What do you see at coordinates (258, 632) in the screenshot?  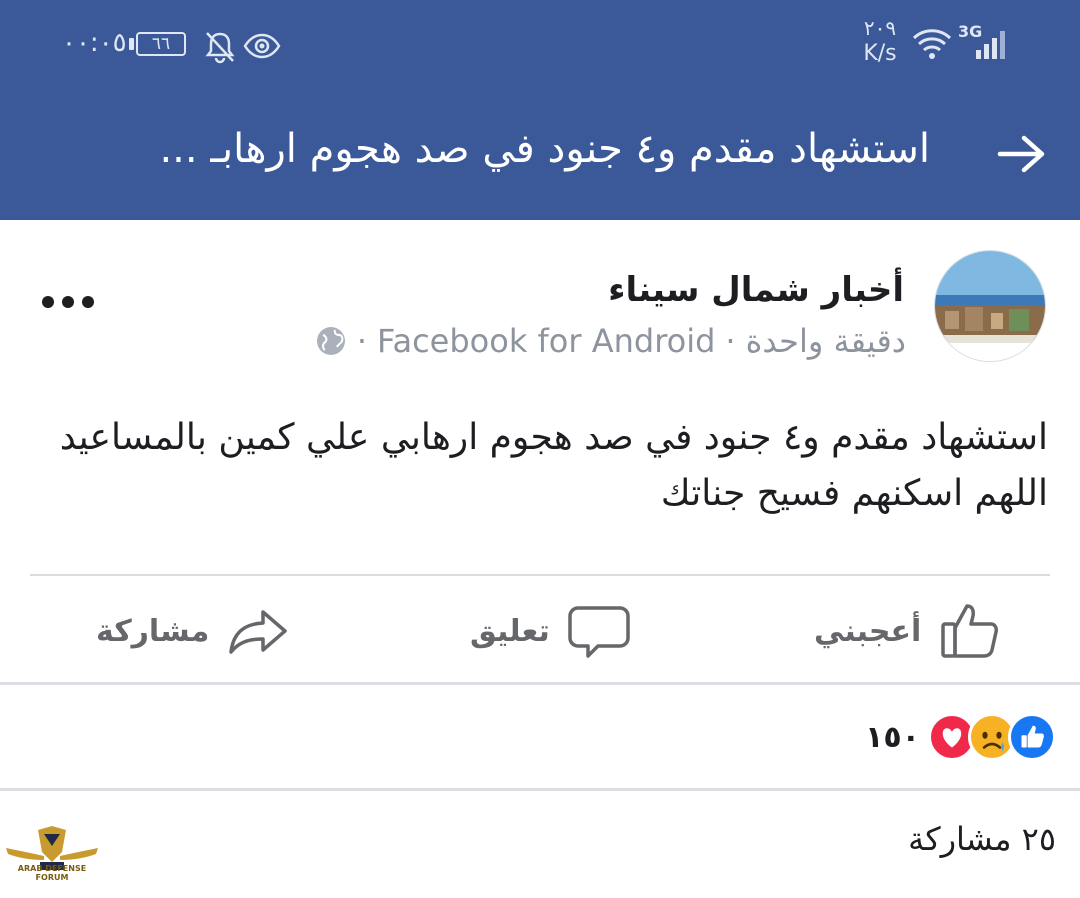 I see `share-icon` at bounding box center [258, 632].